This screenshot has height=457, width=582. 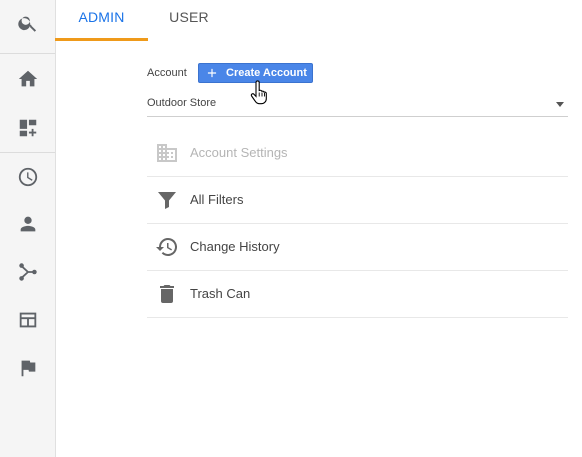 I want to click on acquisition-button, so click(x=27, y=272).